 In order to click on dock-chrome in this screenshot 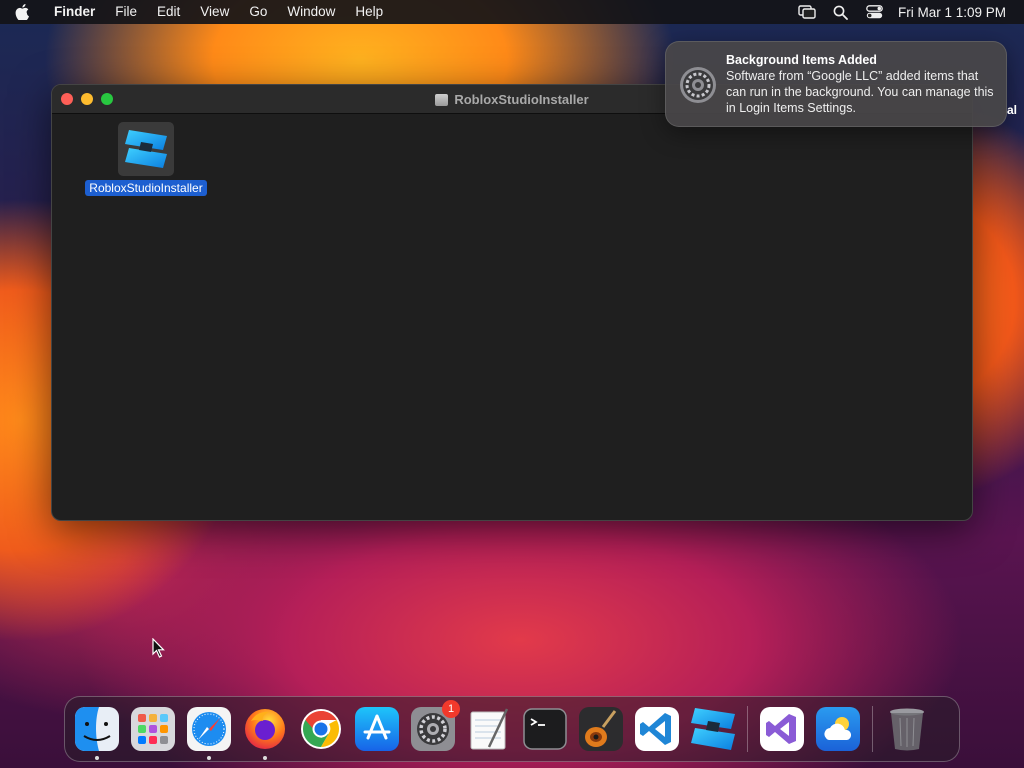, I will do `click(321, 729)`.